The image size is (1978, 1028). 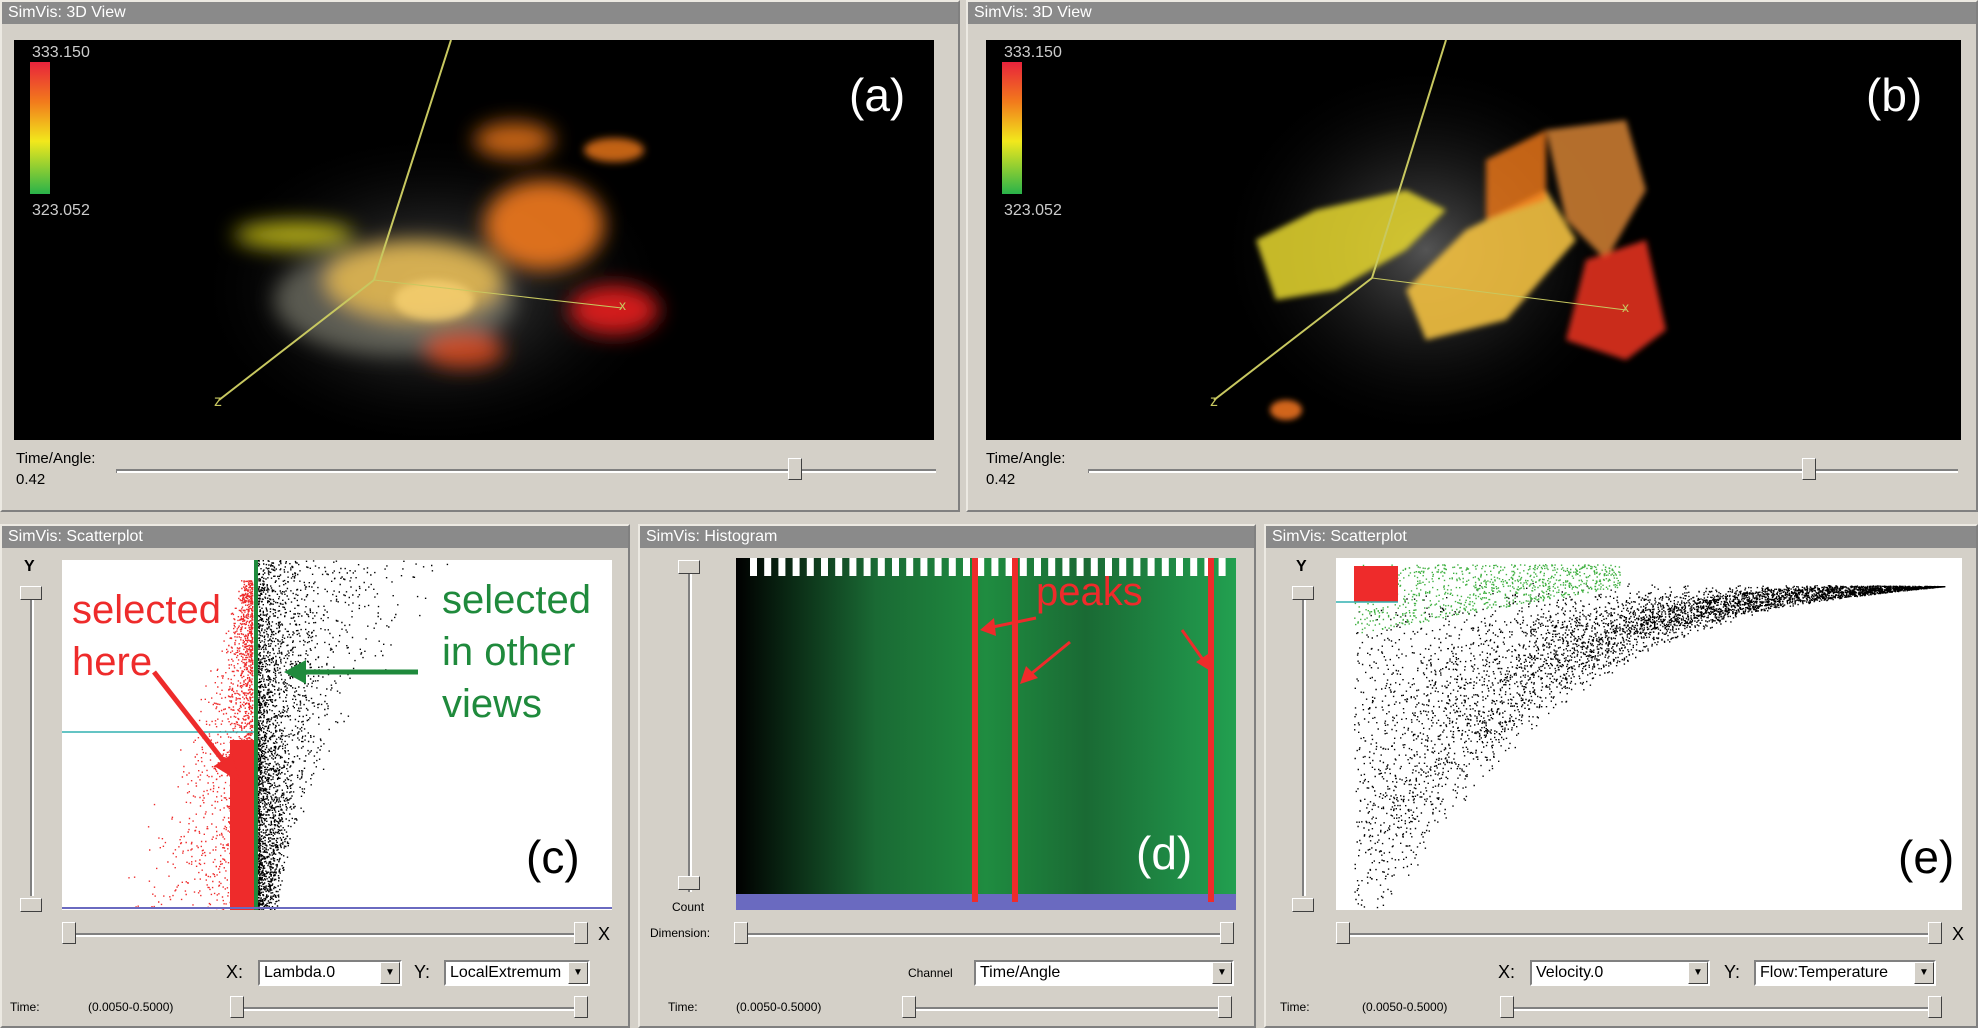 I want to click on scatter-points, so click(x=1641, y=736).